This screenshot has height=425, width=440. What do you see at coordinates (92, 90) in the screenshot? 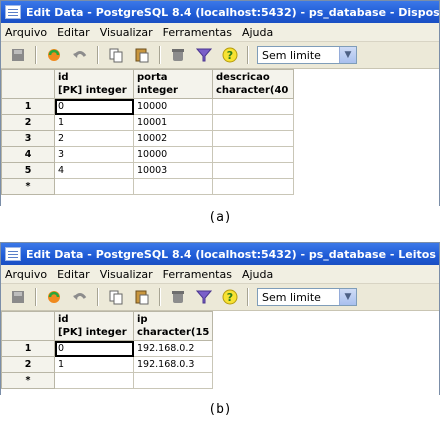
I see `column-type: [PK] integer` at bounding box center [92, 90].